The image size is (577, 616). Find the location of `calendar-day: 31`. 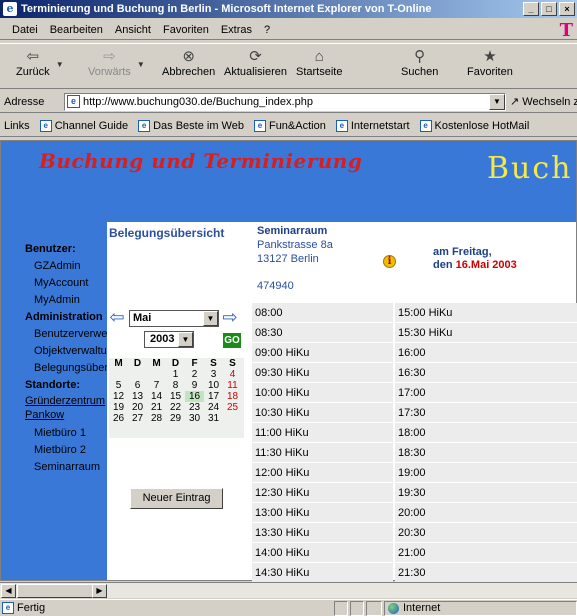

calendar-day: 31 is located at coordinates (213, 418).